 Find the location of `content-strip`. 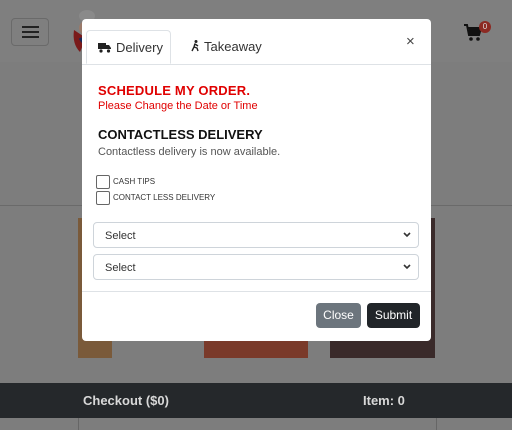

content-strip is located at coordinates (257, 423).